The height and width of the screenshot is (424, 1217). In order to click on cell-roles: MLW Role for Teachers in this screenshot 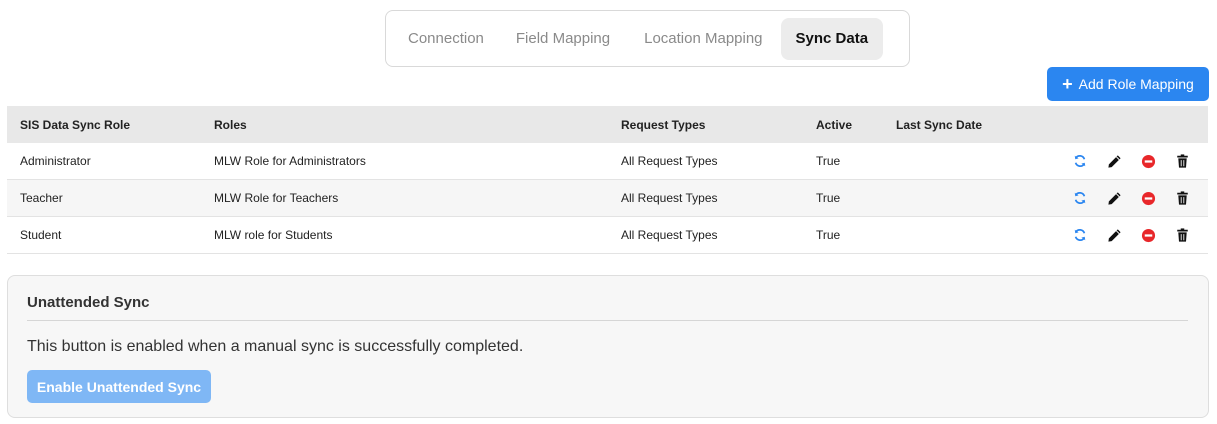, I will do `click(276, 198)`.